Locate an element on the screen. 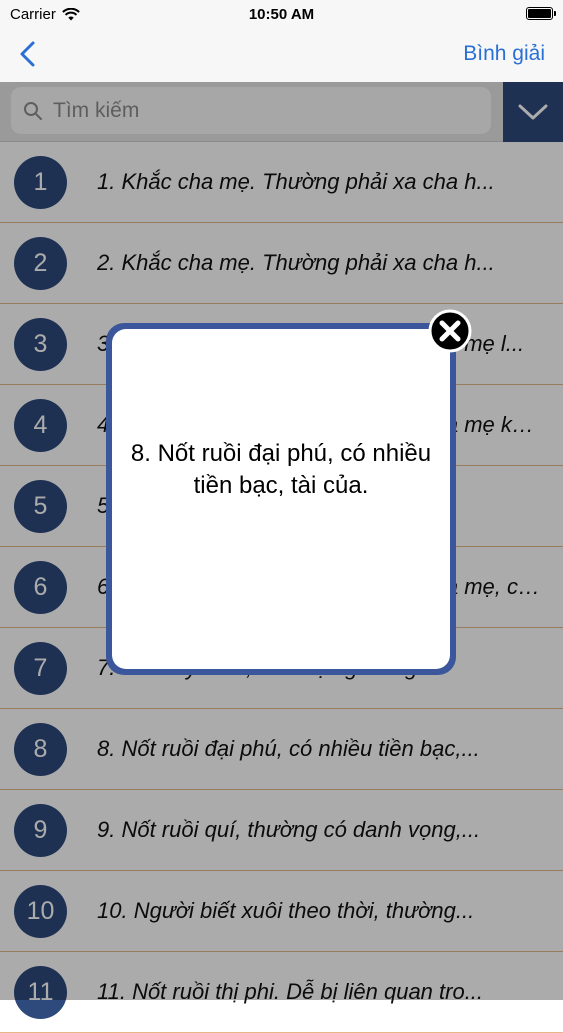 This screenshot has height=1033, width=563. status-bar: Carrier 10:50 AM is located at coordinates (281, 15).